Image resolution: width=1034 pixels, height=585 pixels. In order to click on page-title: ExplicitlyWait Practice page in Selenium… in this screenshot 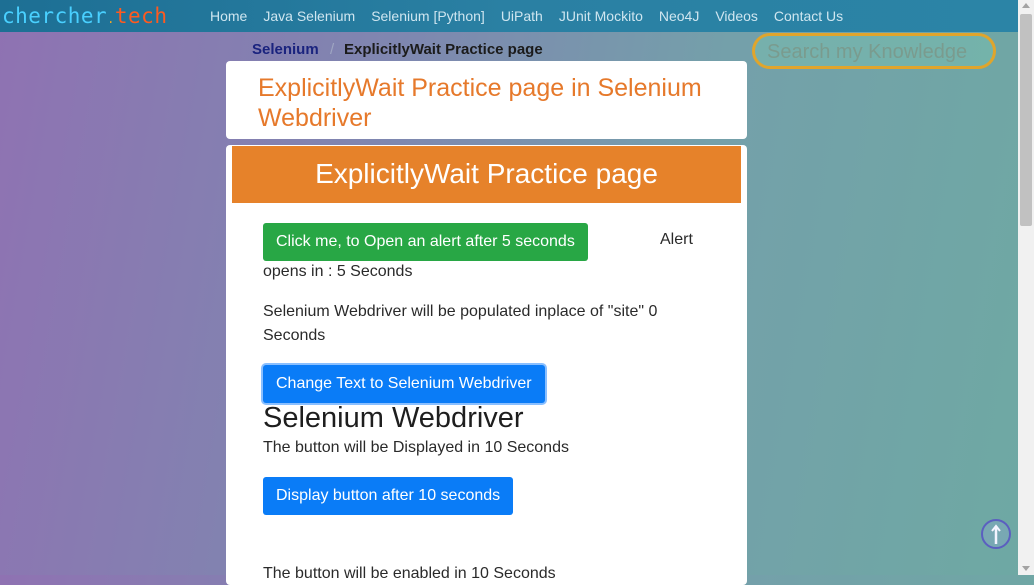, I will do `click(480, 103)`.